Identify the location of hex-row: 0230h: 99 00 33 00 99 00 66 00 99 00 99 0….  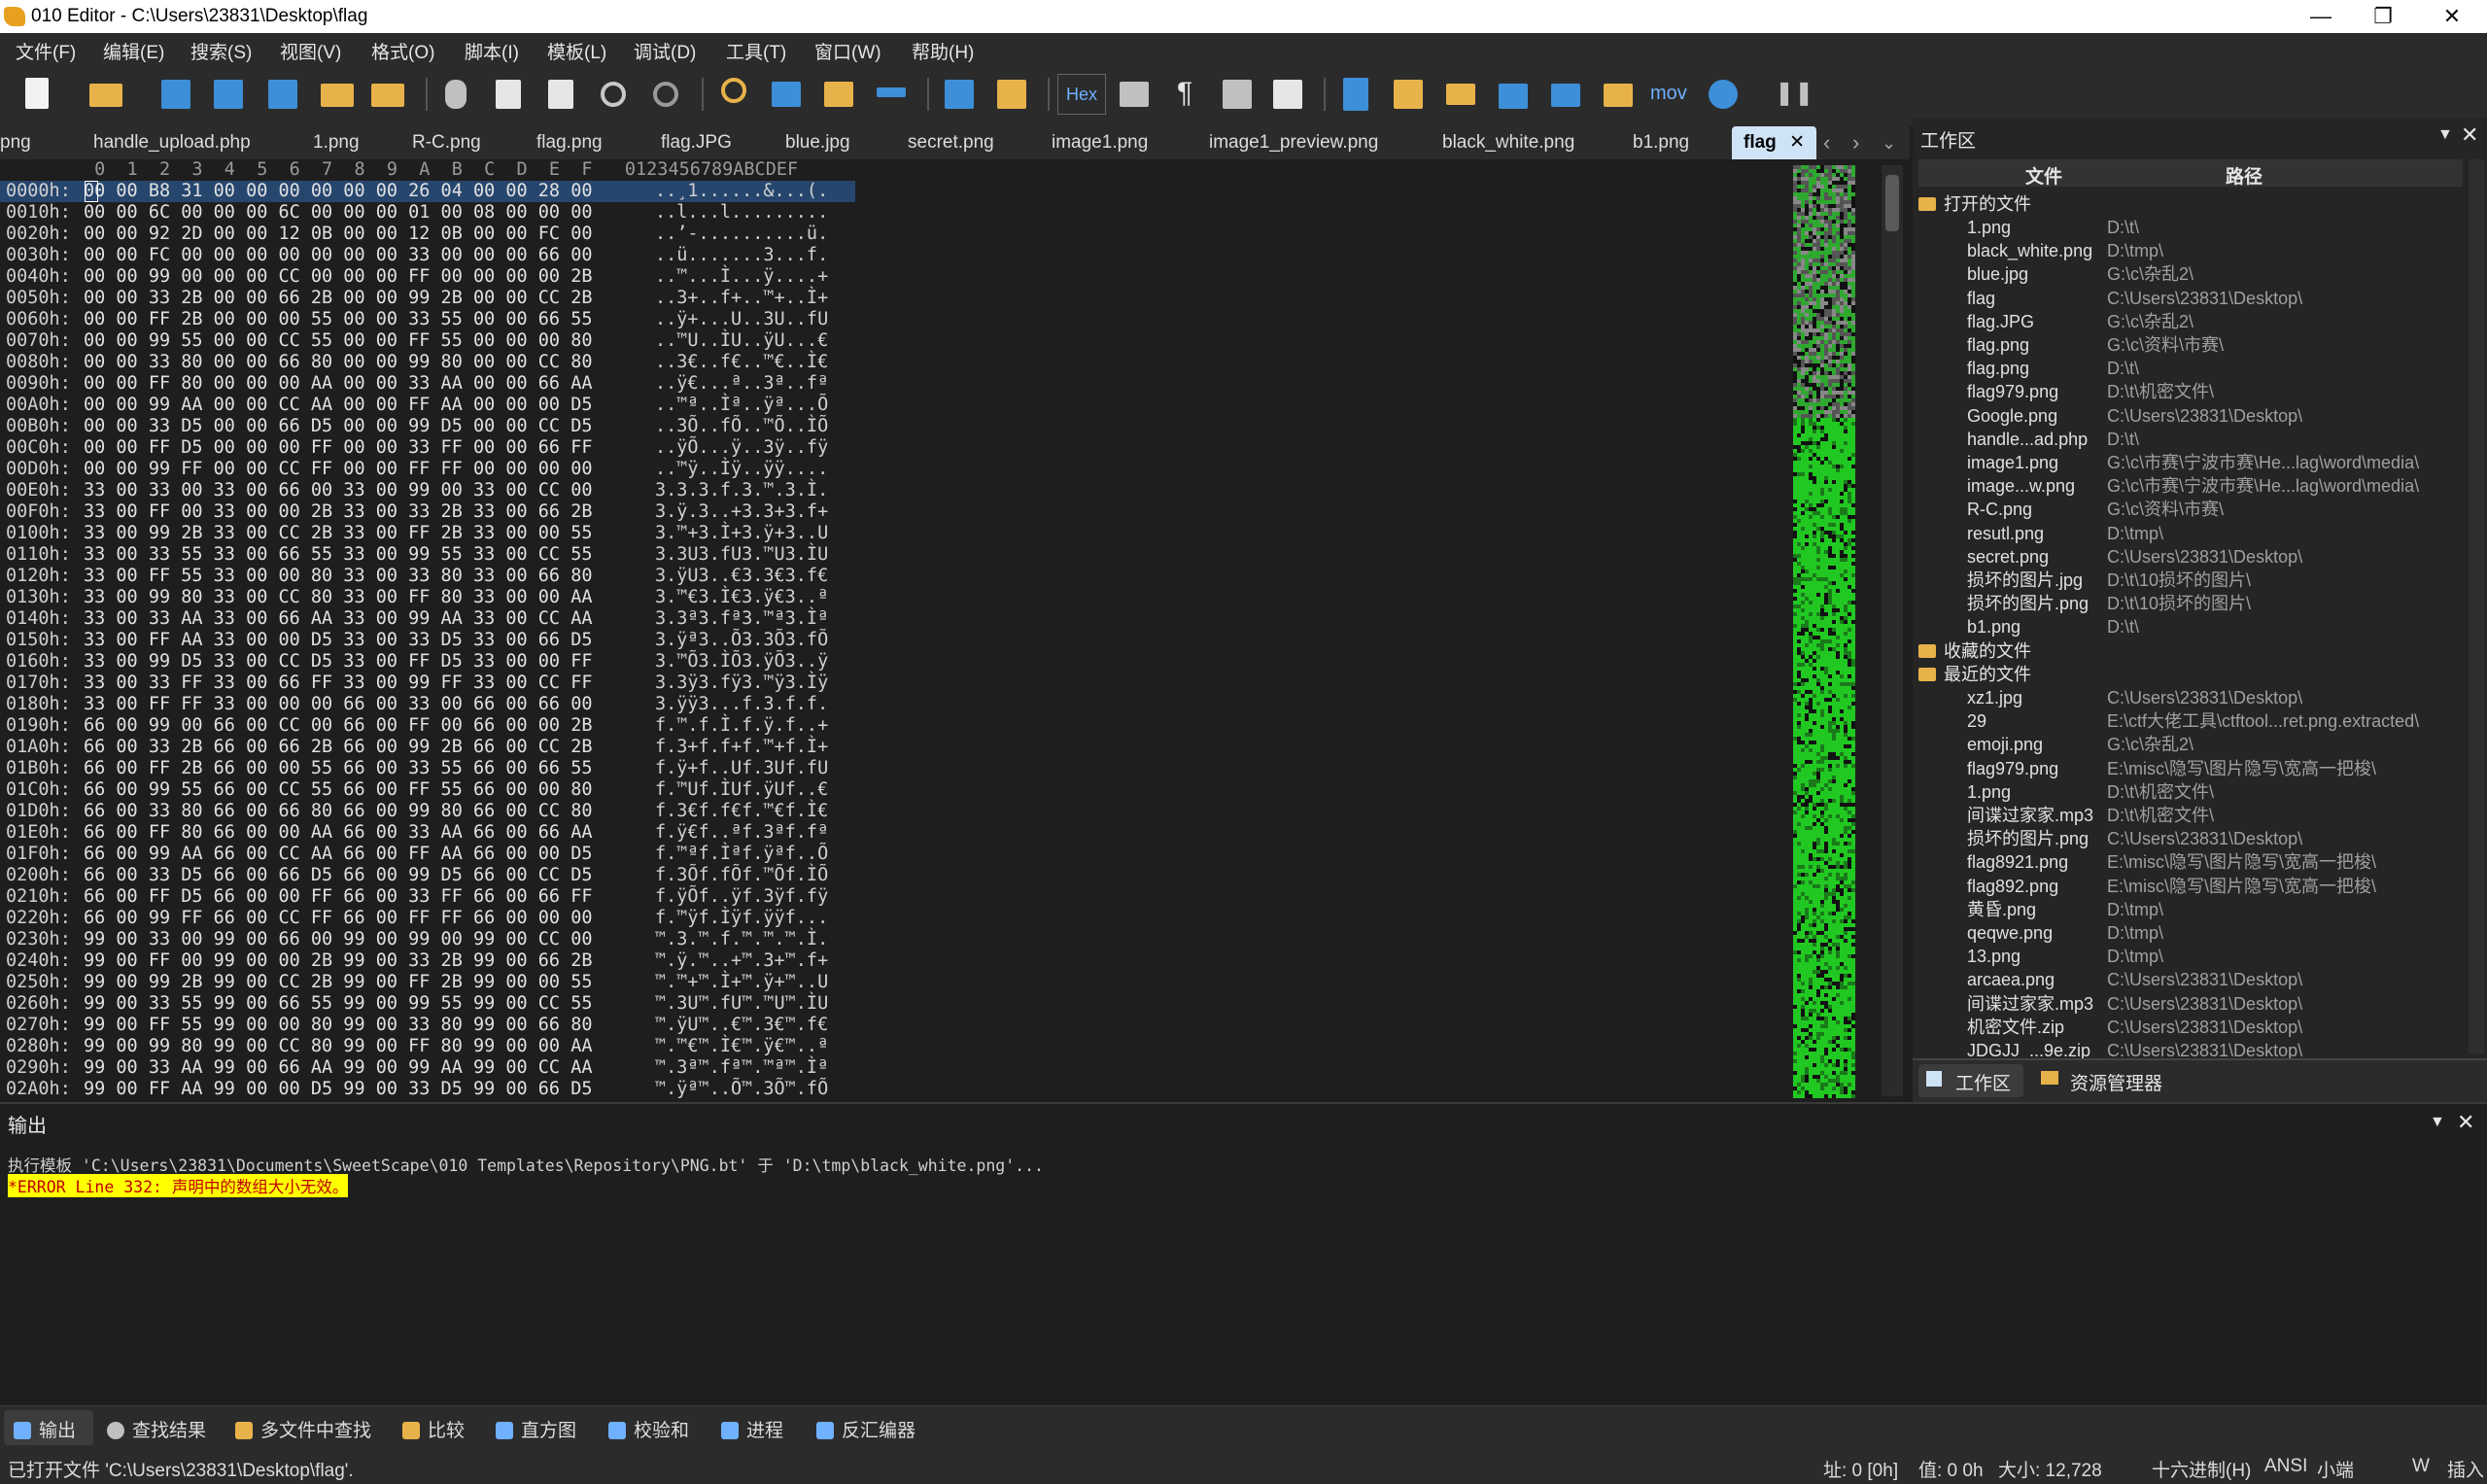
(427, 939).